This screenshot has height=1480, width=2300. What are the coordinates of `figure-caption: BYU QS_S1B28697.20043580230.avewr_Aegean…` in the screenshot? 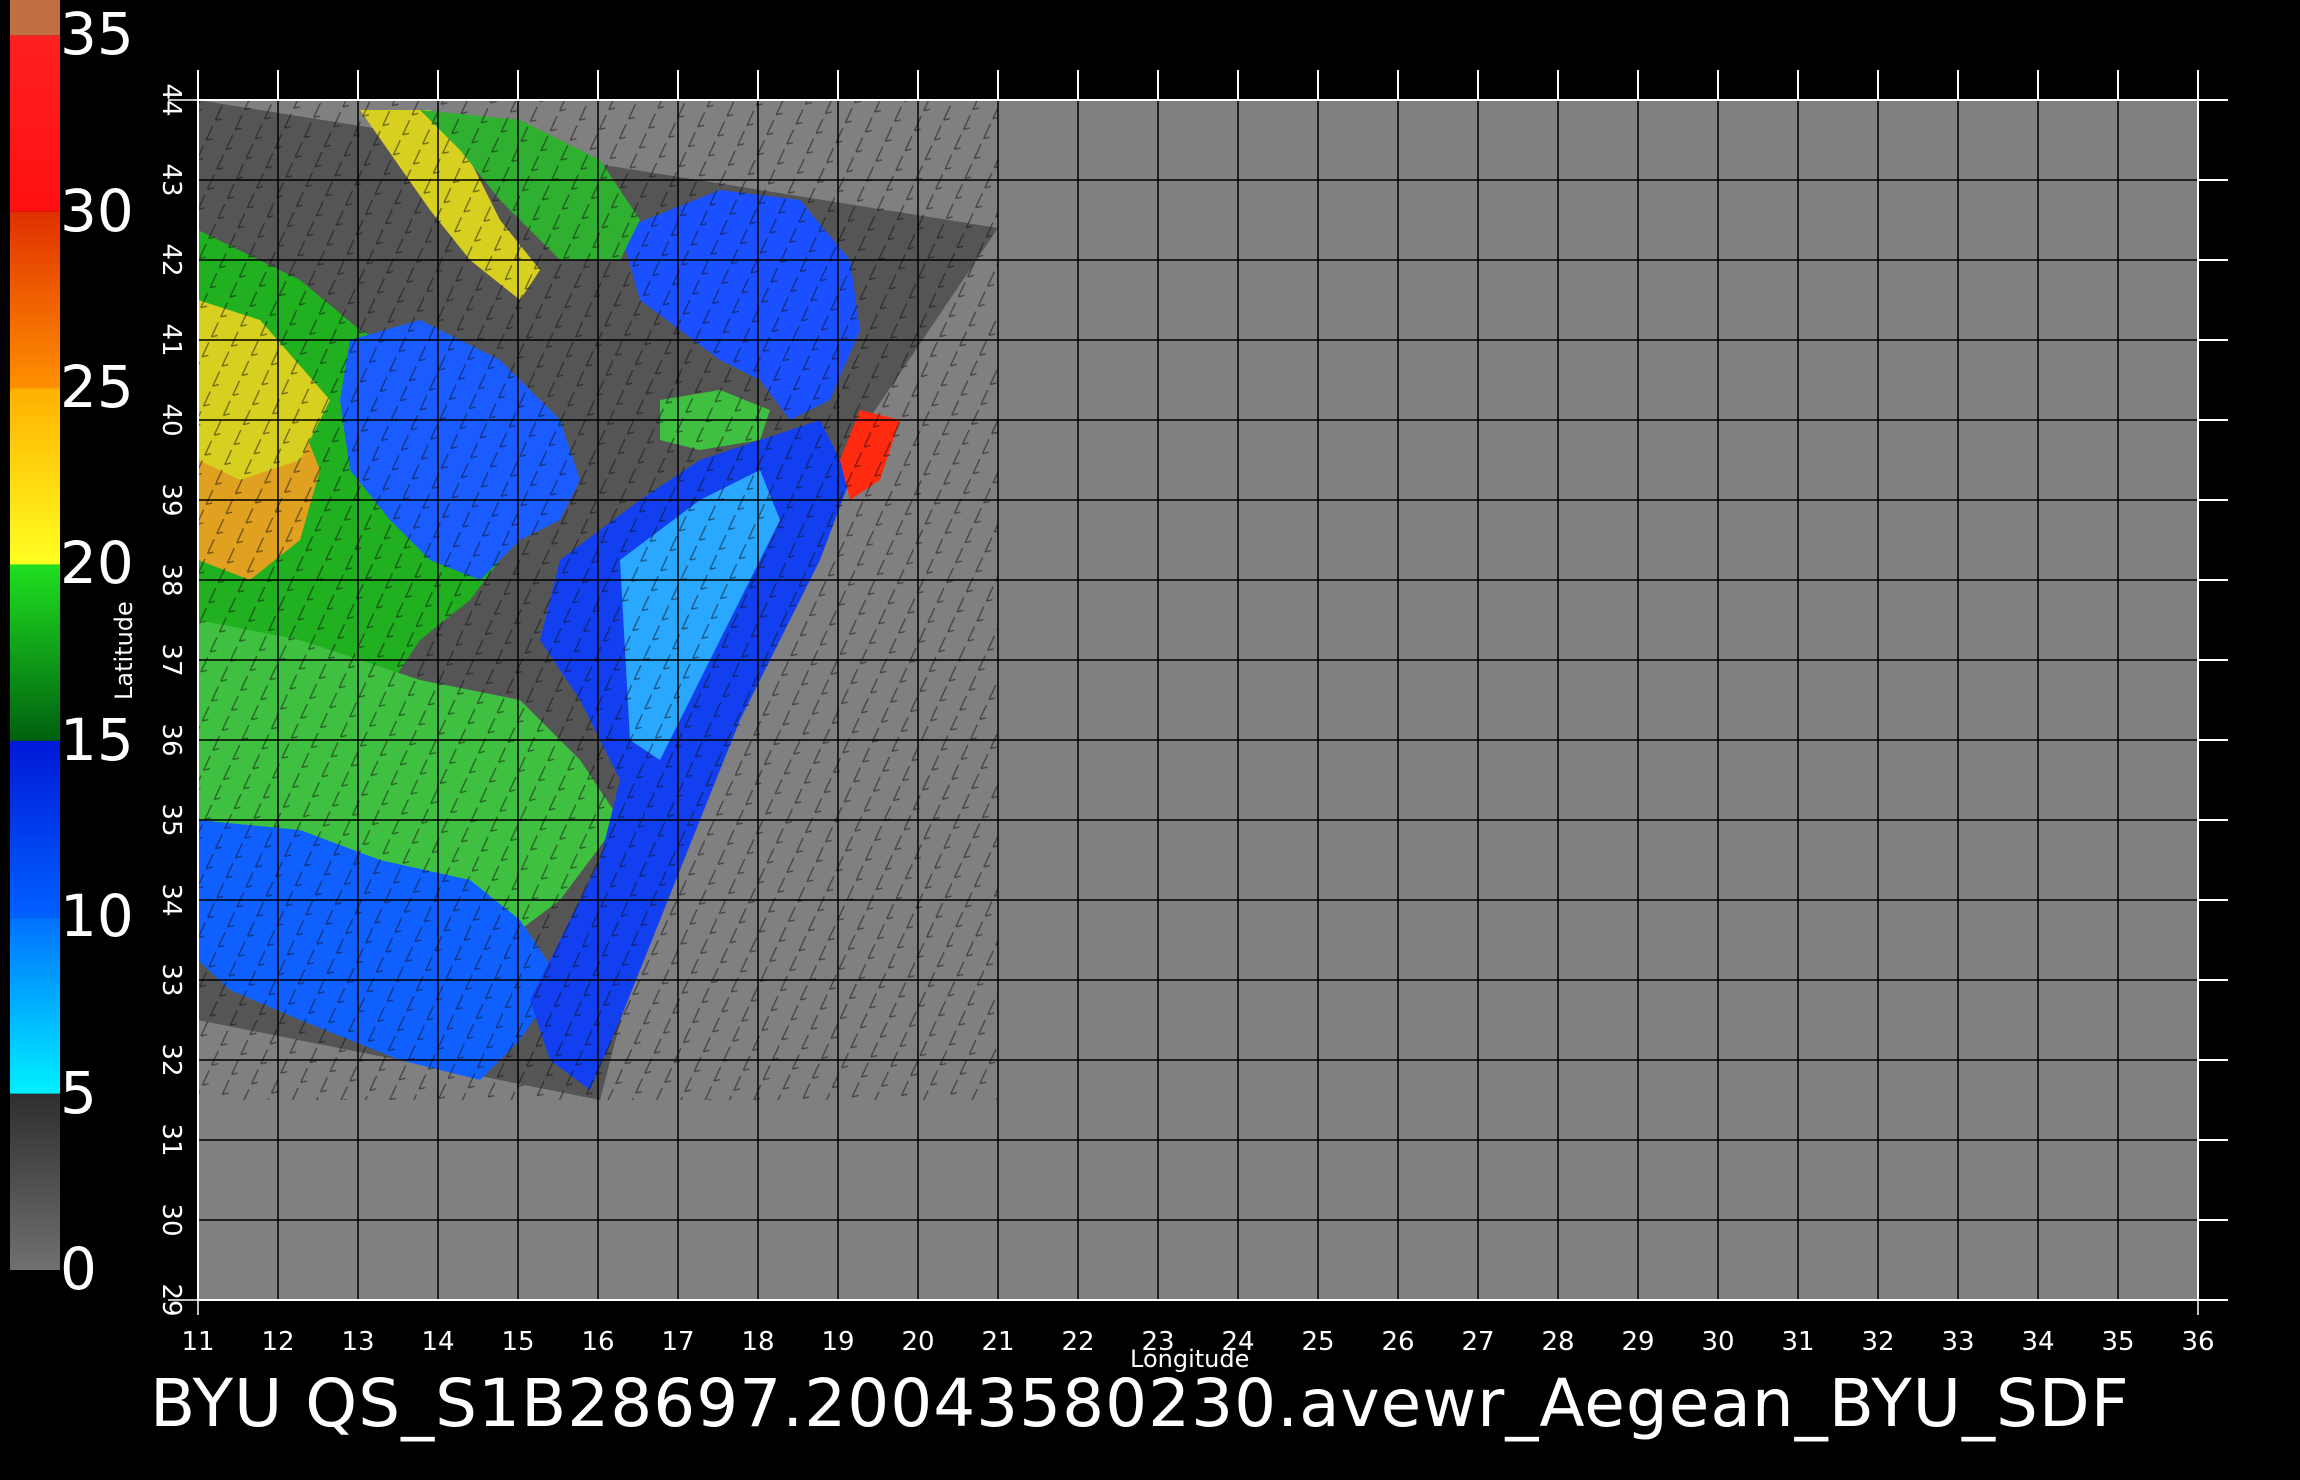 It's located at (1140, 1403).